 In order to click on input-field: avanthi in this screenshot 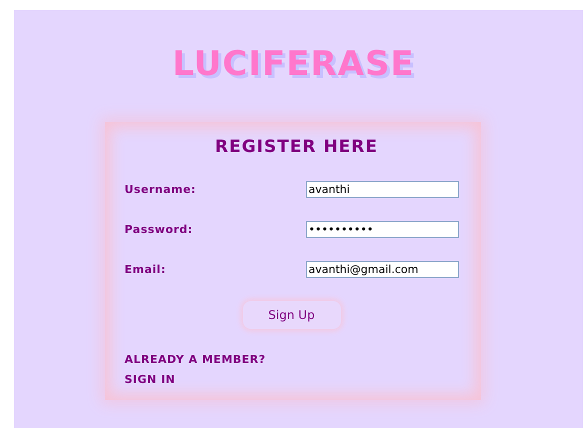, I will do `click(382, 189)`.